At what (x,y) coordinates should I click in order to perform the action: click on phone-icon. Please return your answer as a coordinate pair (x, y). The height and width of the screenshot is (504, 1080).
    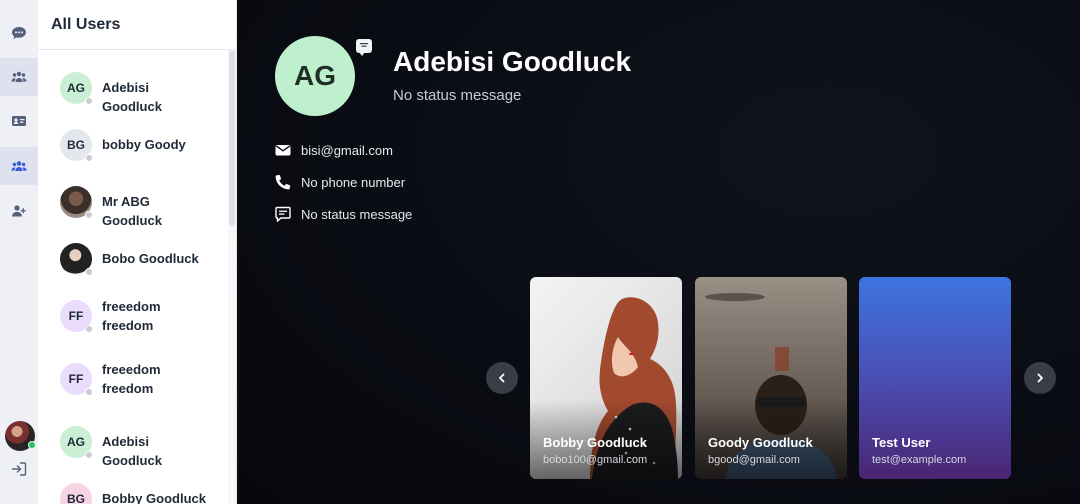
    Looking at the image, I should click on (283, 182).